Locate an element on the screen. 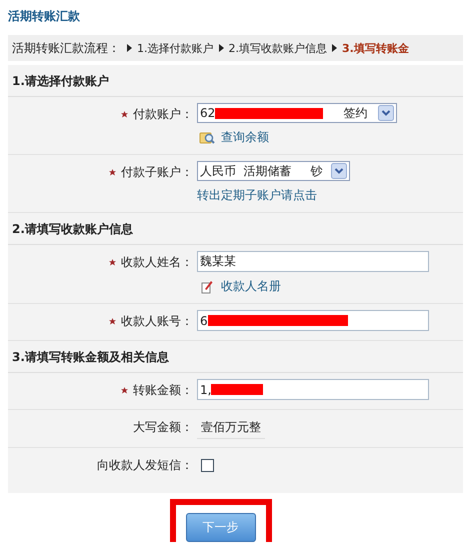  magnifier-icon is located at coordinates (207, 138).